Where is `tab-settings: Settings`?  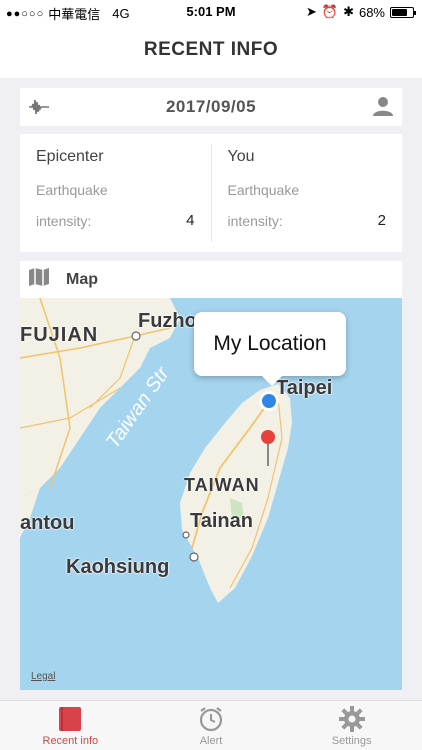 tab-settings: Settings is located at coordinates (351, 725).